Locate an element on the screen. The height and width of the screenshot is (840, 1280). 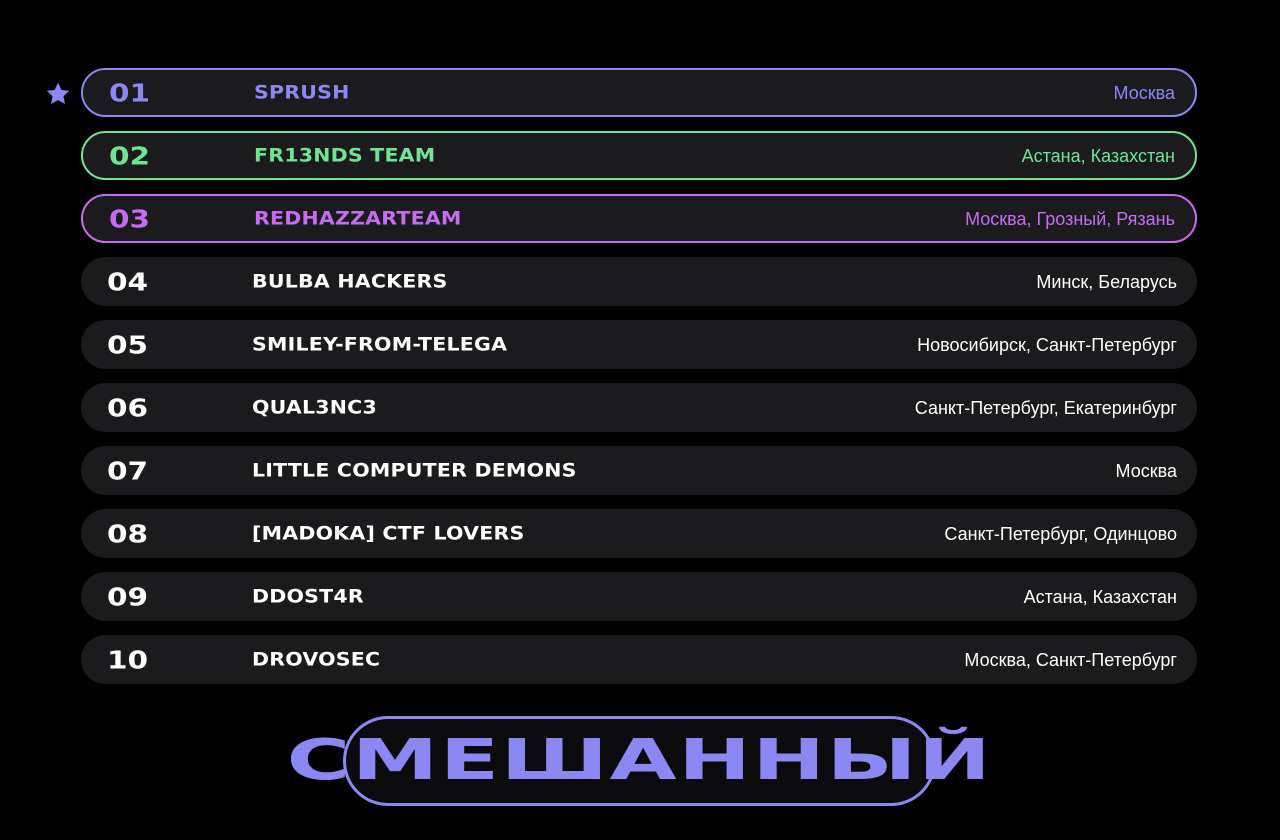
category-badge: СМЕШАННЫЙ is located at coordinates (639, 761).